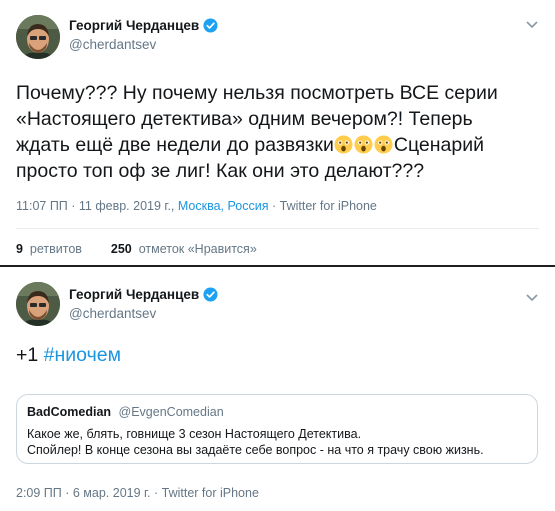 Image resolution: width=555 pixels, height=511 pixels. Describe the element at coordinates (277, 228) in the screenshot. I see `divider` at that location.